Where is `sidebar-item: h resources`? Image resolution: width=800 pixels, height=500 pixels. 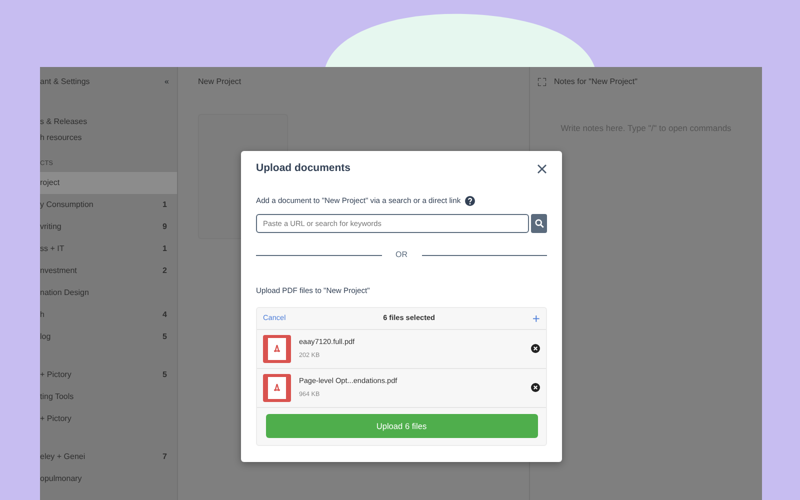 sidebar-item: h resources is located at coordinates (108, 138).